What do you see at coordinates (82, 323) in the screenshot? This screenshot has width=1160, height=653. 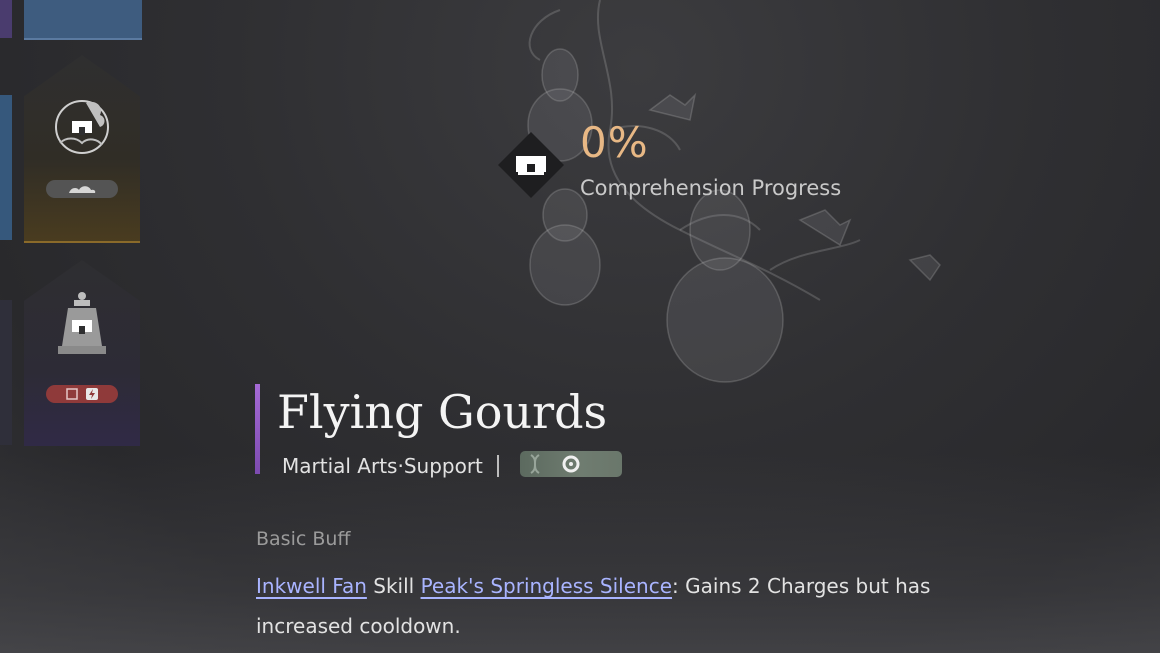 I see `bell-icon` at bounding box center [82, 323].